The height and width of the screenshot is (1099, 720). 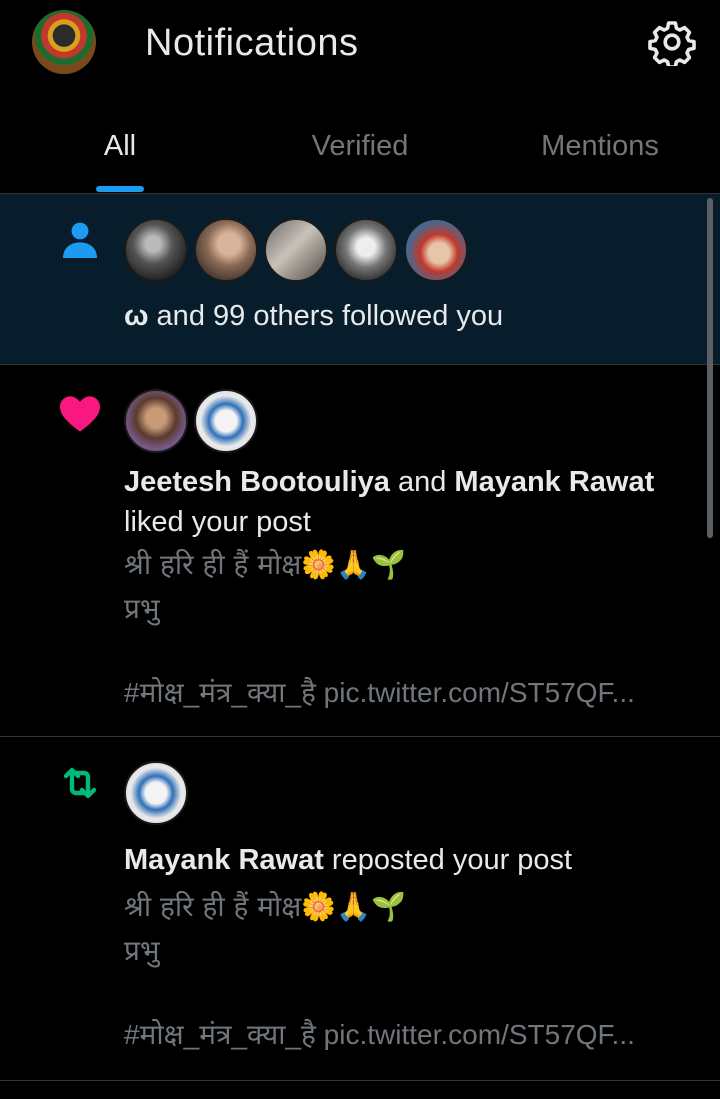 I want to click on tab-all: All, so click(x=120, y=146).